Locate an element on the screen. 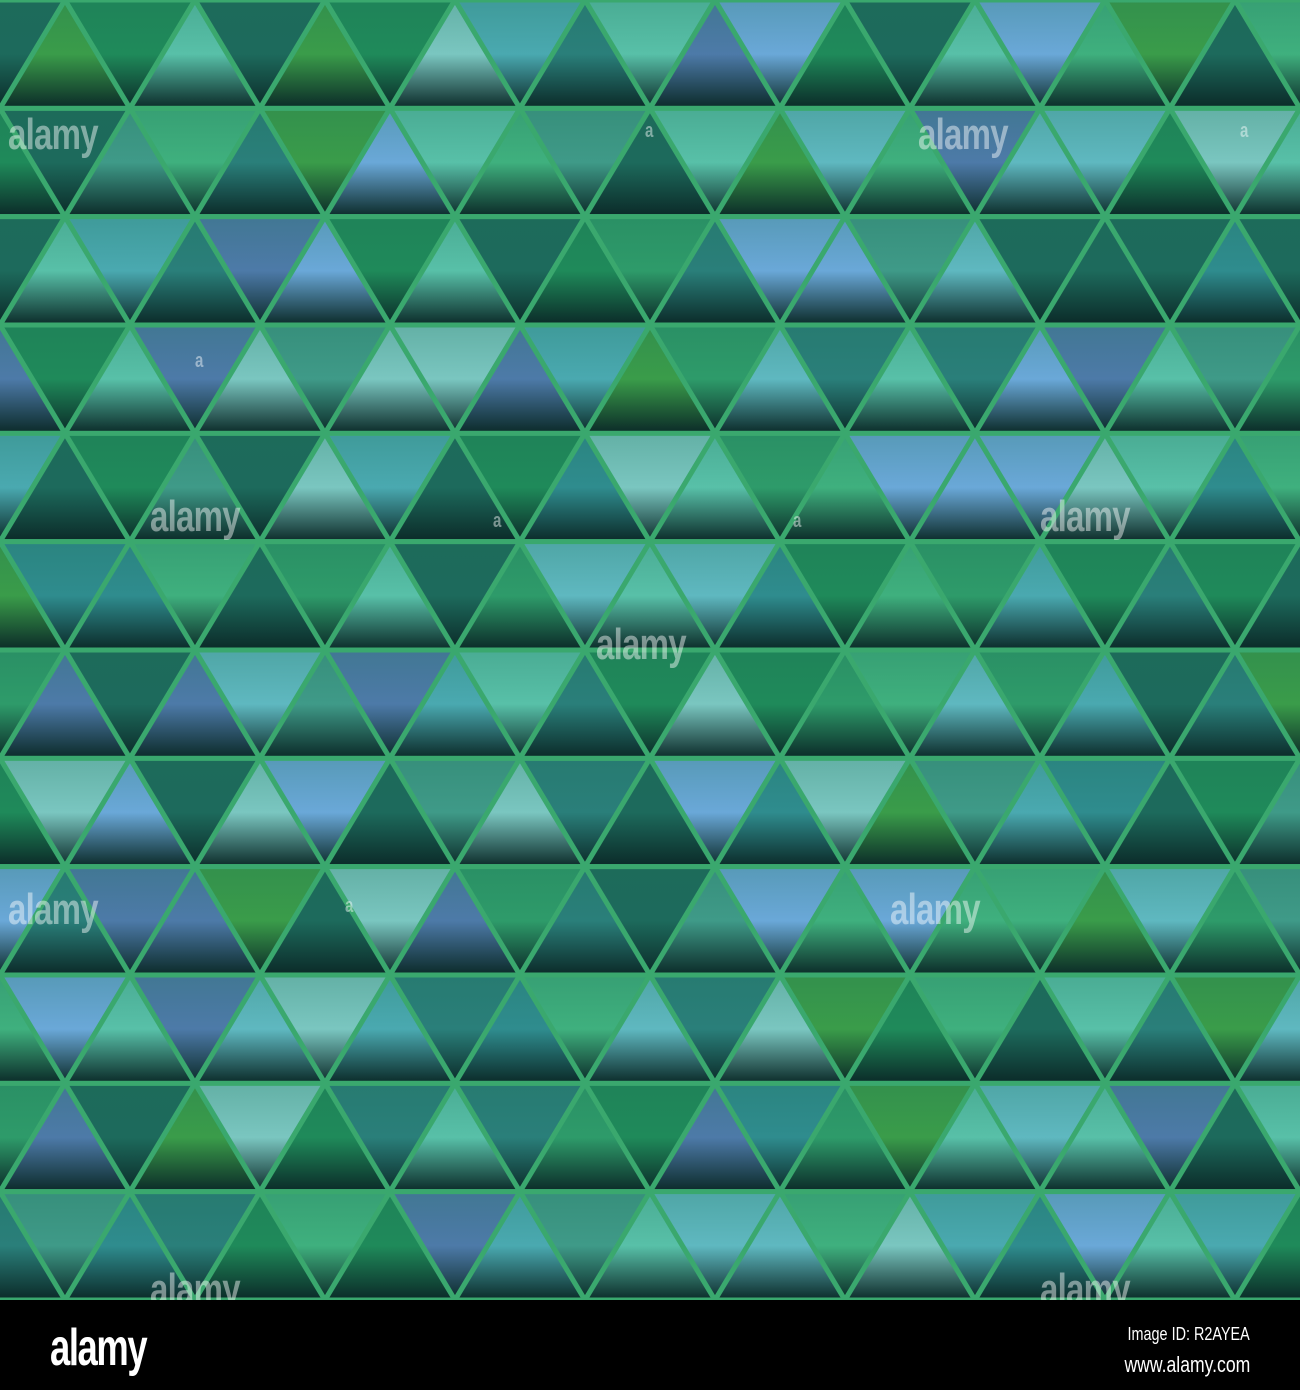 Image resolution: width=1300 pixels, height=1390 pixels. footer-bar: alamy Image ID: R2AYEA www.alamy.com is located at coordinates (650, 1345).